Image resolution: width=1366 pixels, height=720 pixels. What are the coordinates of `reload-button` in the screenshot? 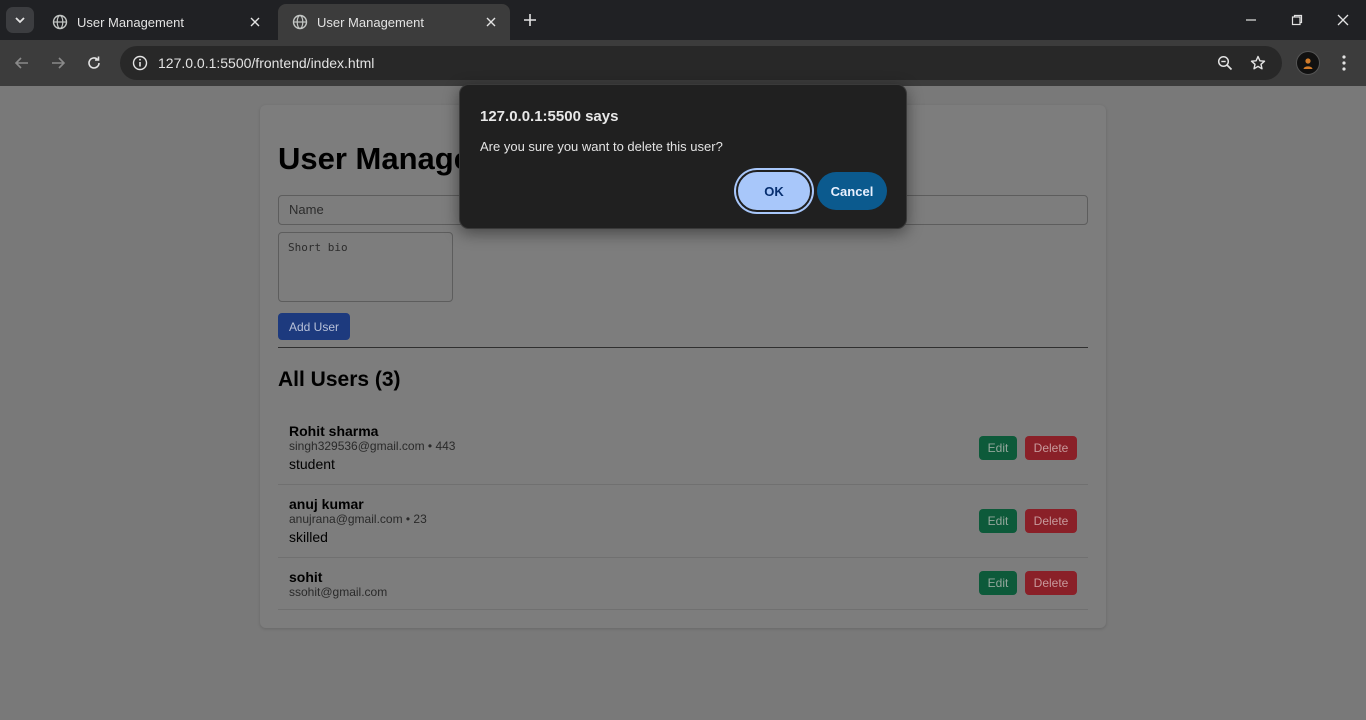 It's located at (94, 63).